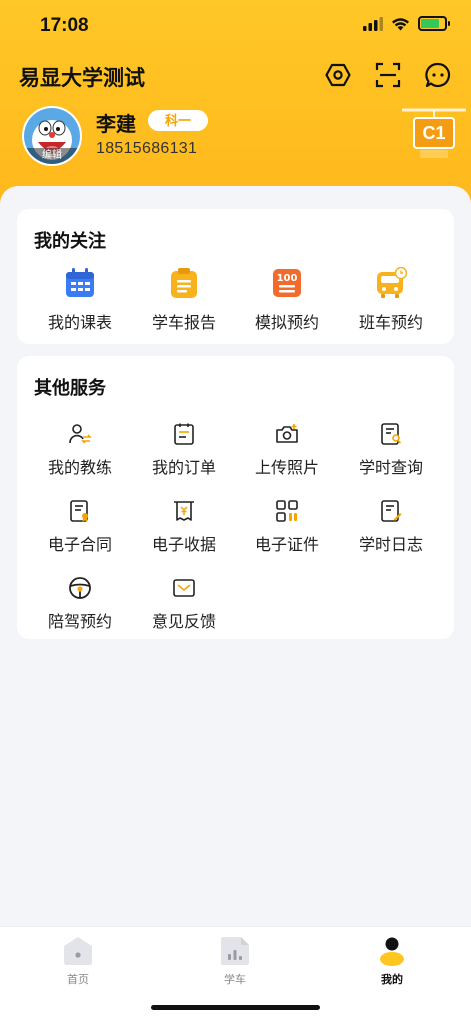  What do you see at coordinates (235, 276) in the screenshot?
I see `follow-card: 我的关注 我的课表 学车报告 100 模拟预约 班车预约` at bounding box center [235, 276].